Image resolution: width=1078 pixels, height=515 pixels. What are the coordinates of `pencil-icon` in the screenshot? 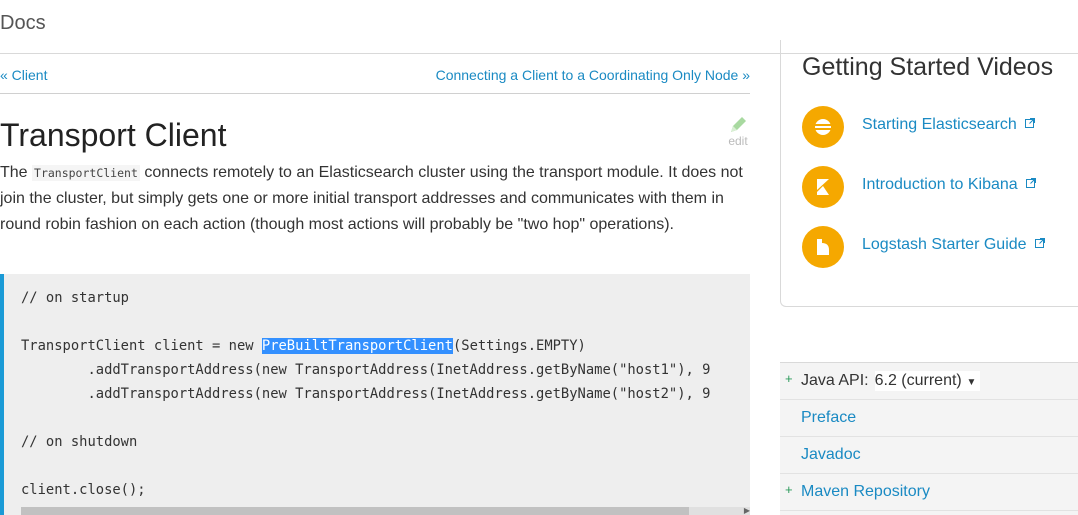 It's located at (738, 124).